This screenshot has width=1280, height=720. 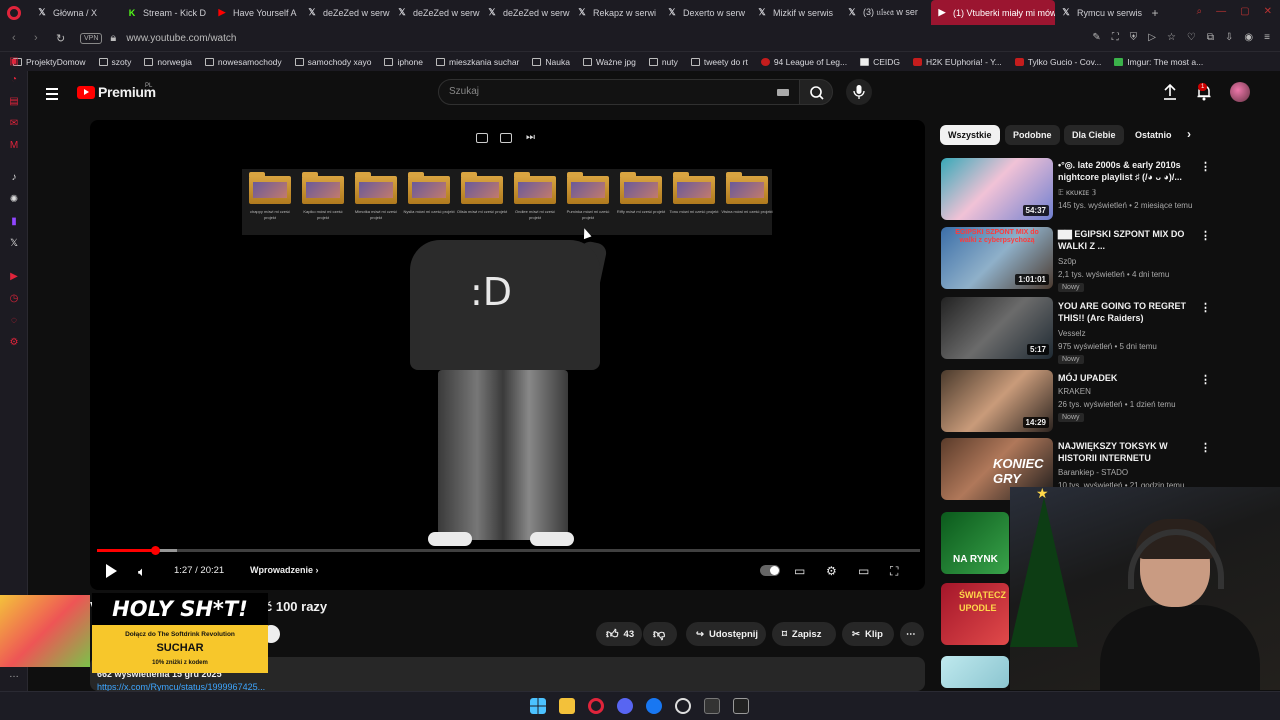 What do you see at coordinates (663, 62) in the screenshot?
I see `bookmark-item: nuty` at bounding box center [663, 62].